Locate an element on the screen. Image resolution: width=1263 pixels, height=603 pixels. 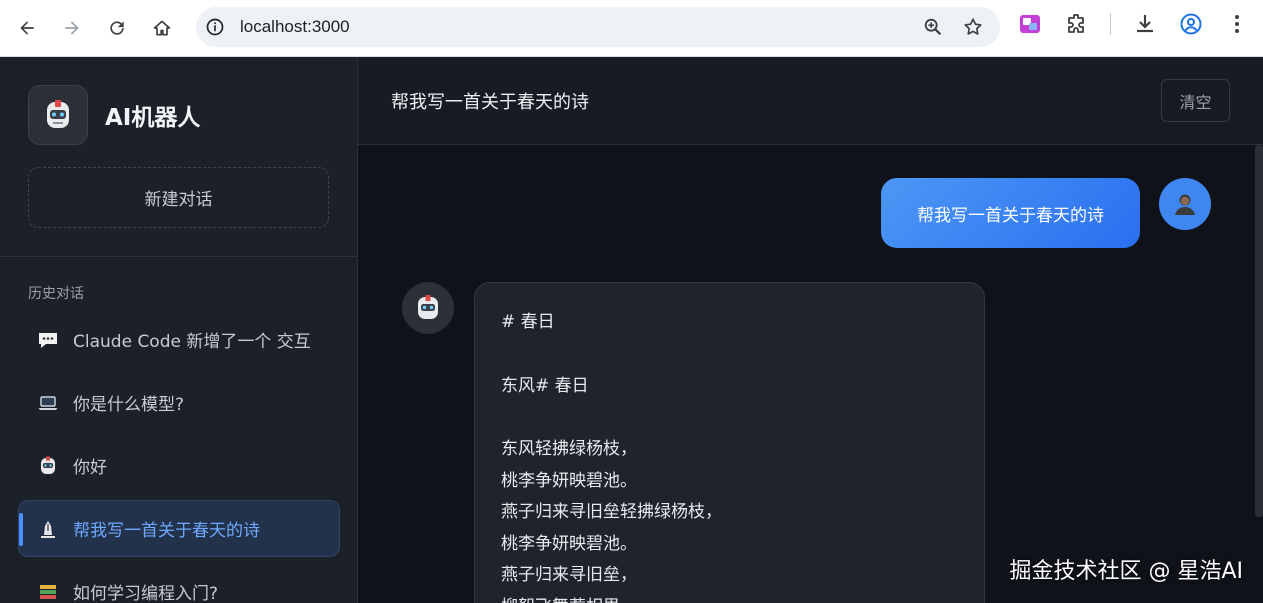
history-item: 你是什么模型? is located at coordinates (179, 402).